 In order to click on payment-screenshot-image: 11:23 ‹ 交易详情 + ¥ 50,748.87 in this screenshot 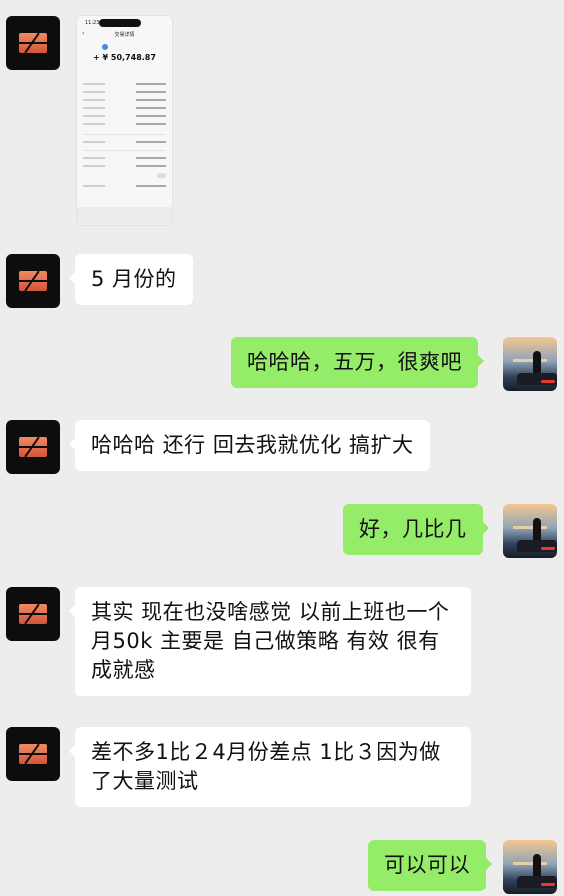, I will do `click(124, 120)`.